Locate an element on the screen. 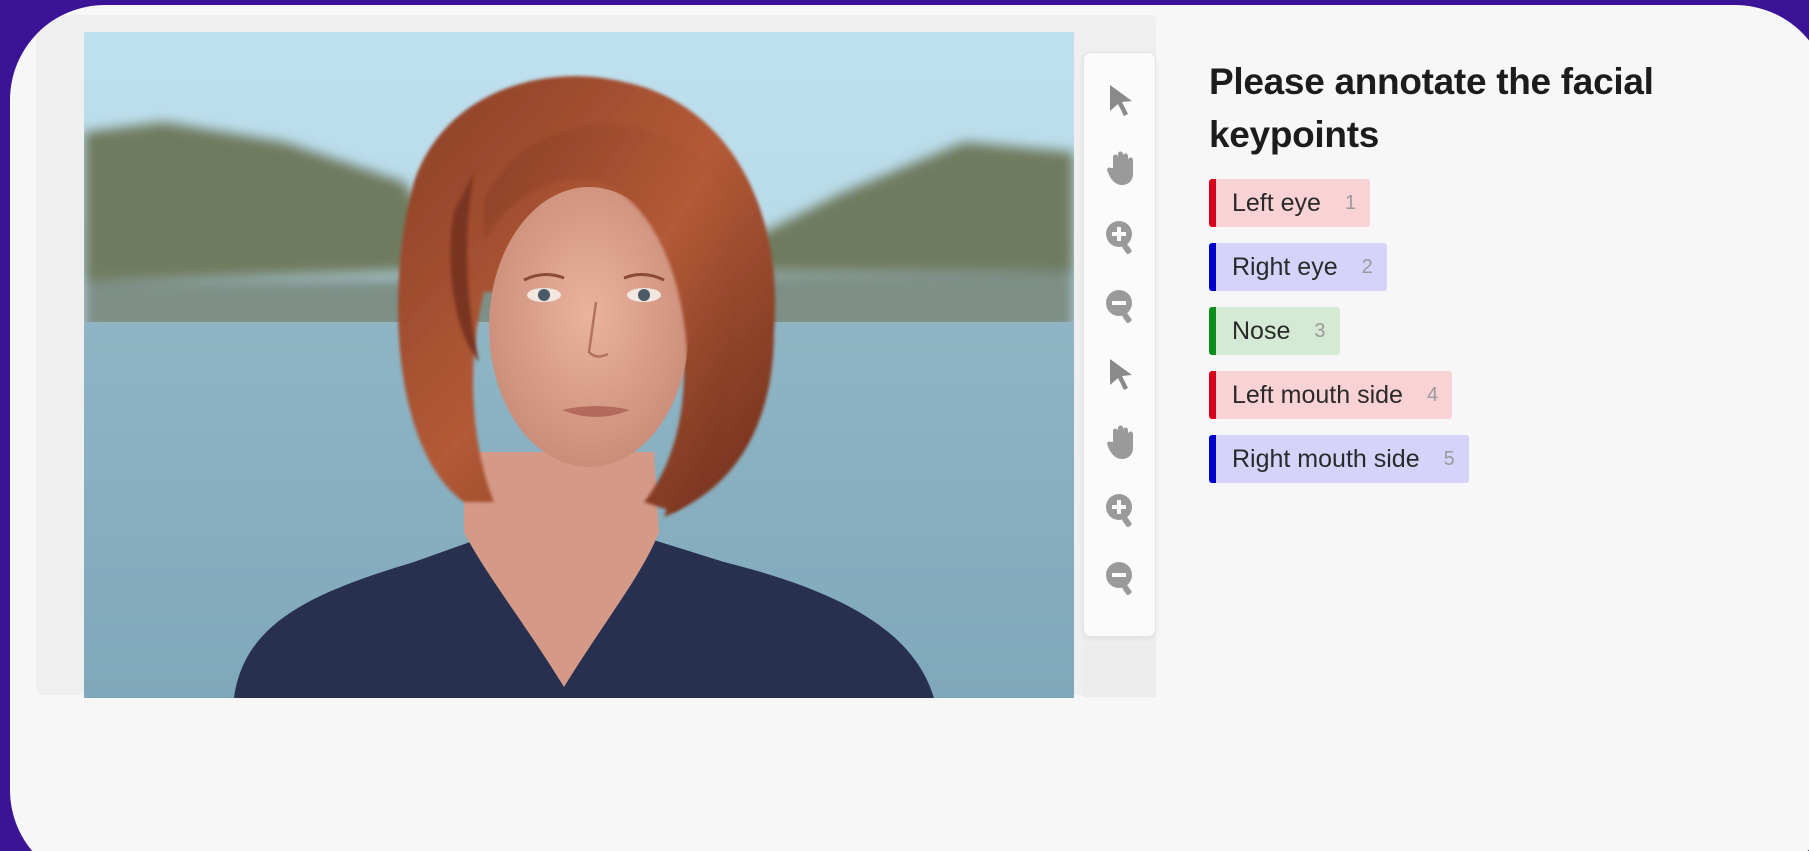 The width and height of the screenshot is (1809, 851). label-text: Left eye is located at coordinates (1276, 202).